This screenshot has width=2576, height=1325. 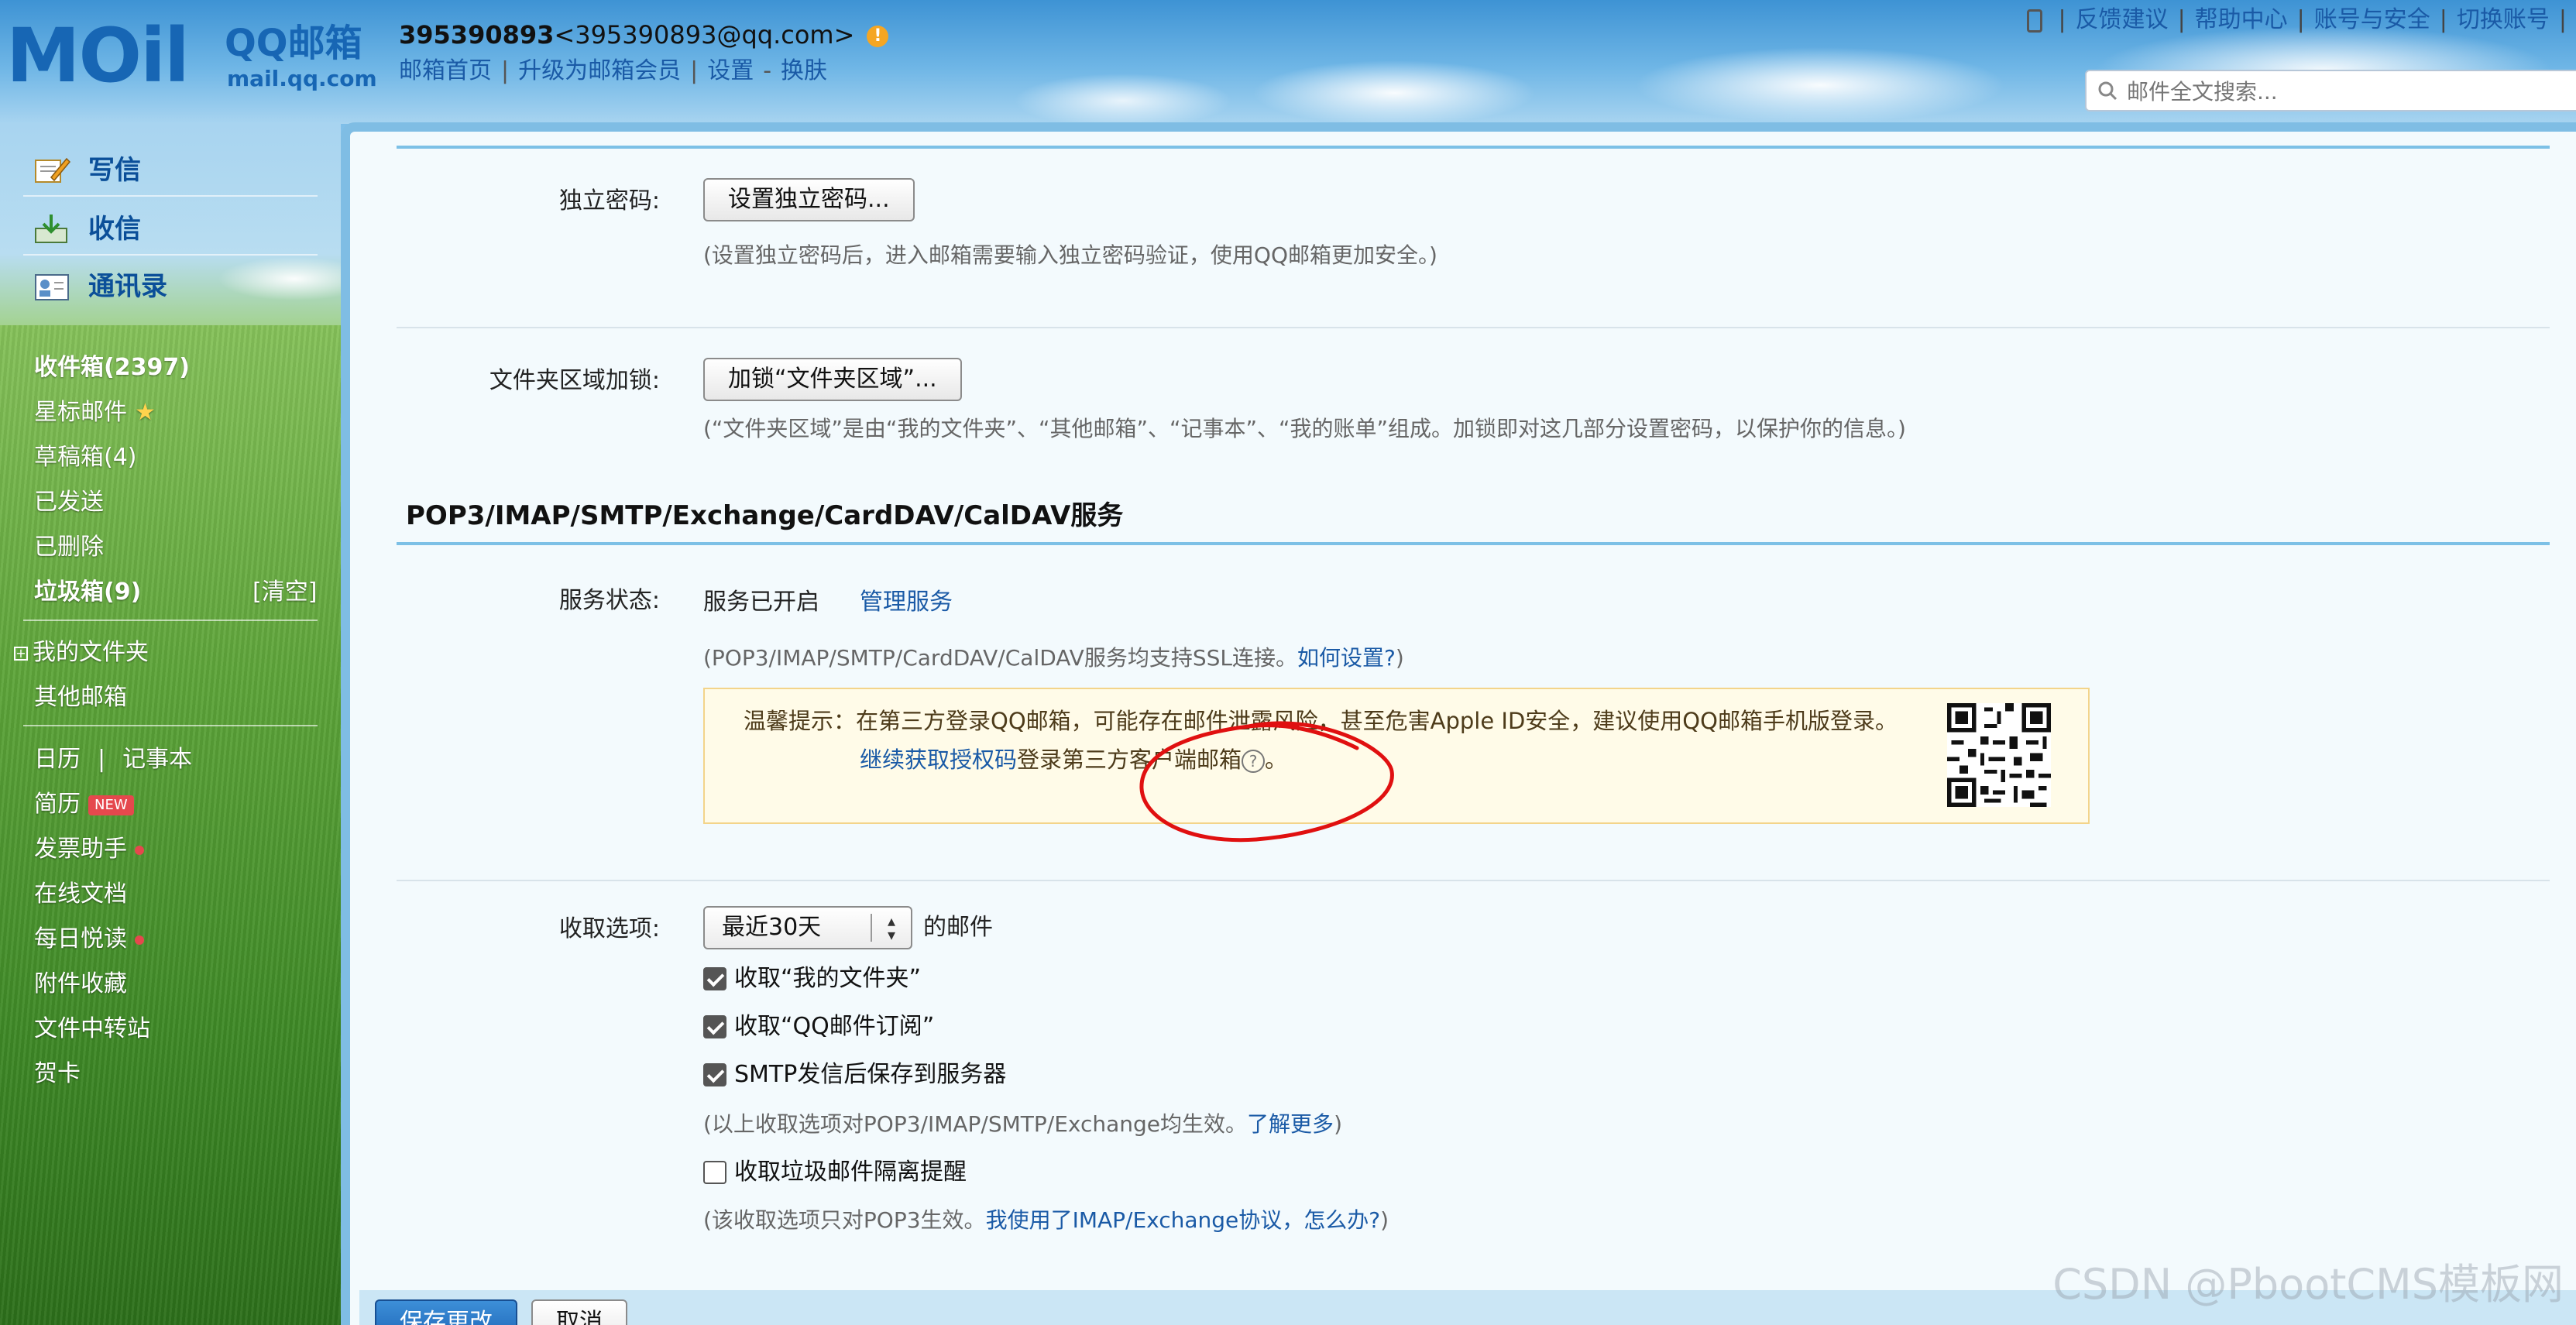 What do you see at coordinates (1290, 1124) in the screenshot?
I see `learn-more-link: 了解更多` at bounding box center [1290, 1124].